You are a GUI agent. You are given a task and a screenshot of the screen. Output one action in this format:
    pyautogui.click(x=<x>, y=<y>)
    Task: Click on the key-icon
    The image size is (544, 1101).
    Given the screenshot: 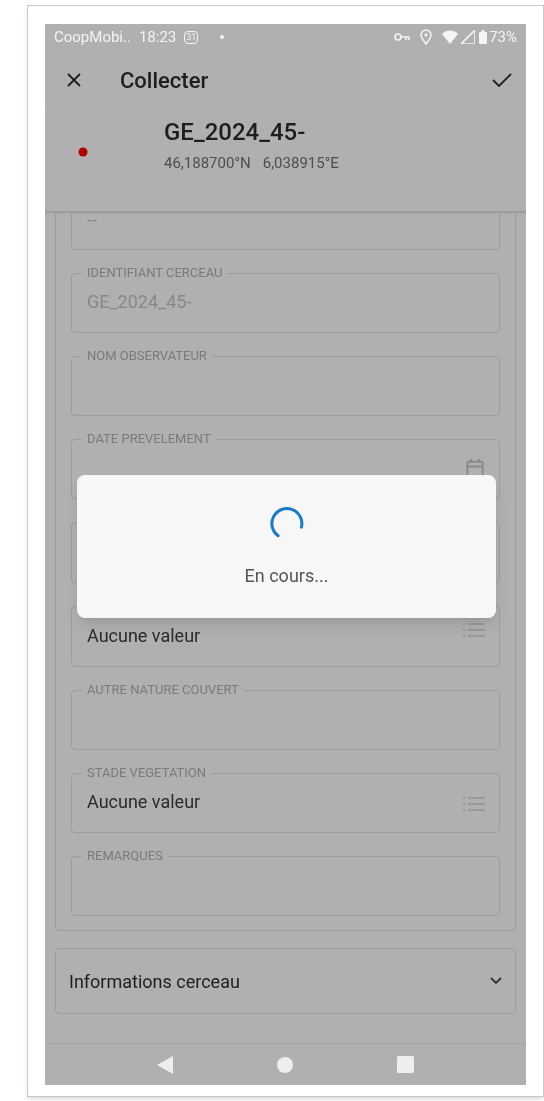 What is the action you would take?
    pyautogui.click(x=402, y=37)
    